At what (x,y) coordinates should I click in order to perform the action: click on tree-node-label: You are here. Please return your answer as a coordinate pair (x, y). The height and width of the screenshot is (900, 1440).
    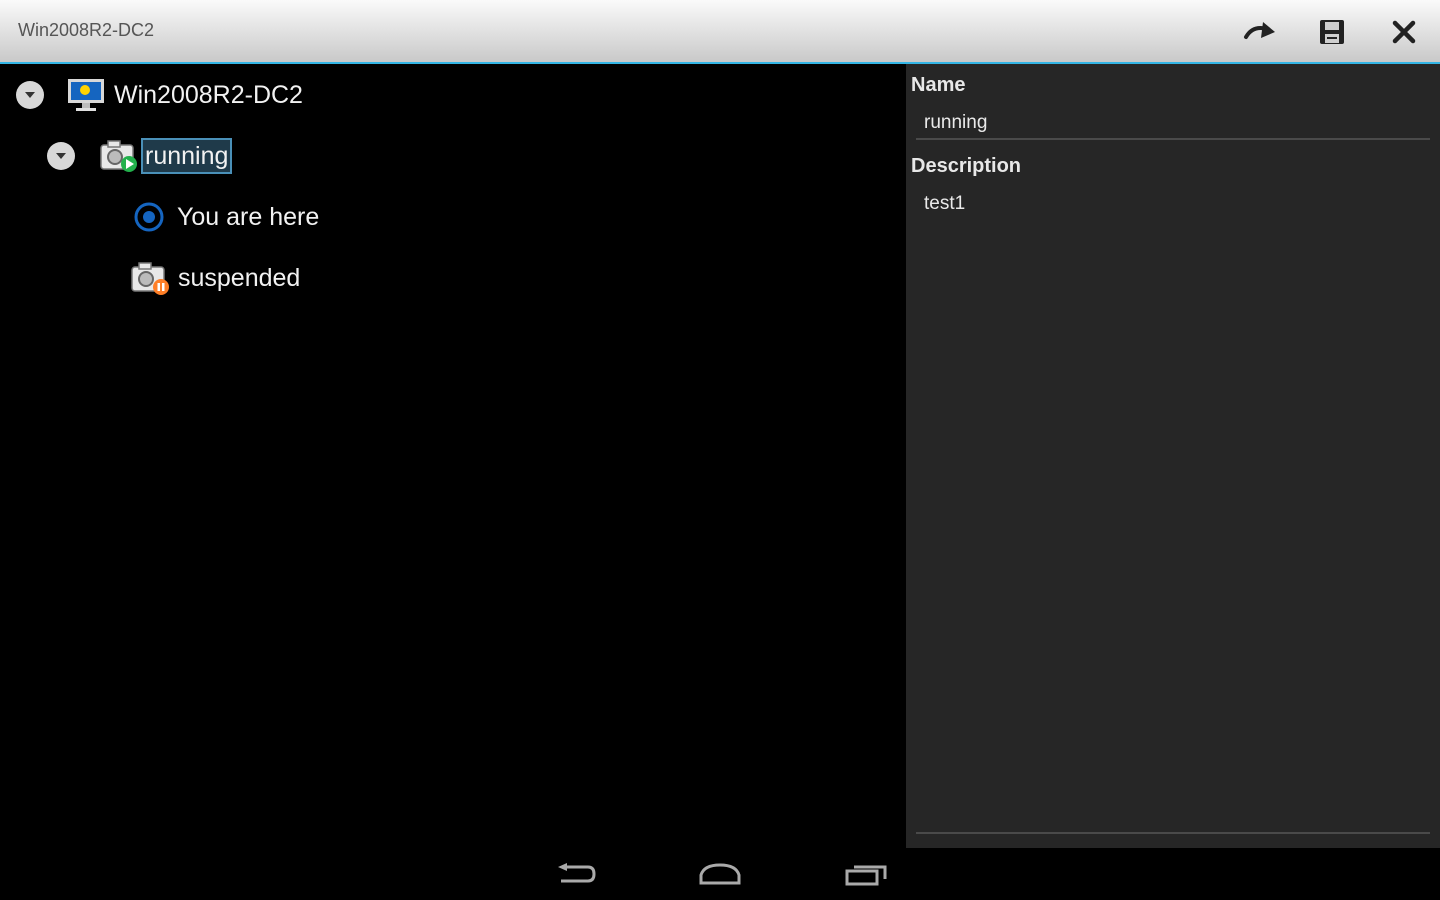
    Looking at the image, I should click on (248, 216).